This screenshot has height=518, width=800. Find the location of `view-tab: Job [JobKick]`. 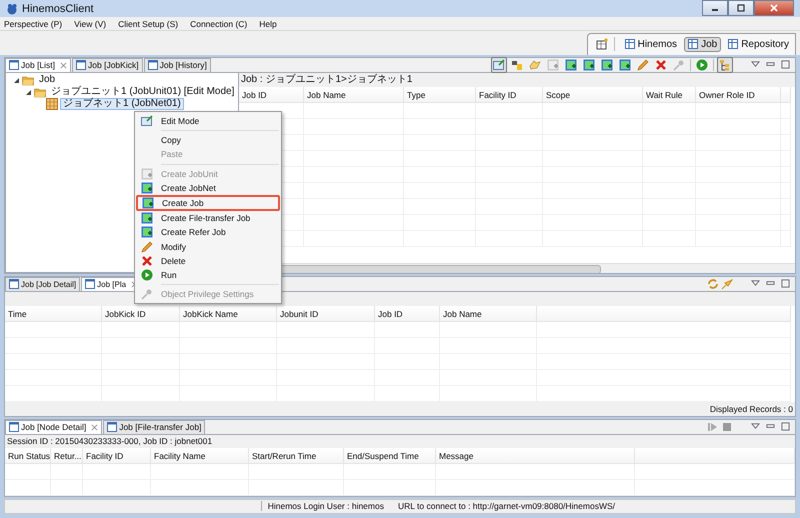

view-tab: Job [JobKick] is located at coordinates (107, 65).